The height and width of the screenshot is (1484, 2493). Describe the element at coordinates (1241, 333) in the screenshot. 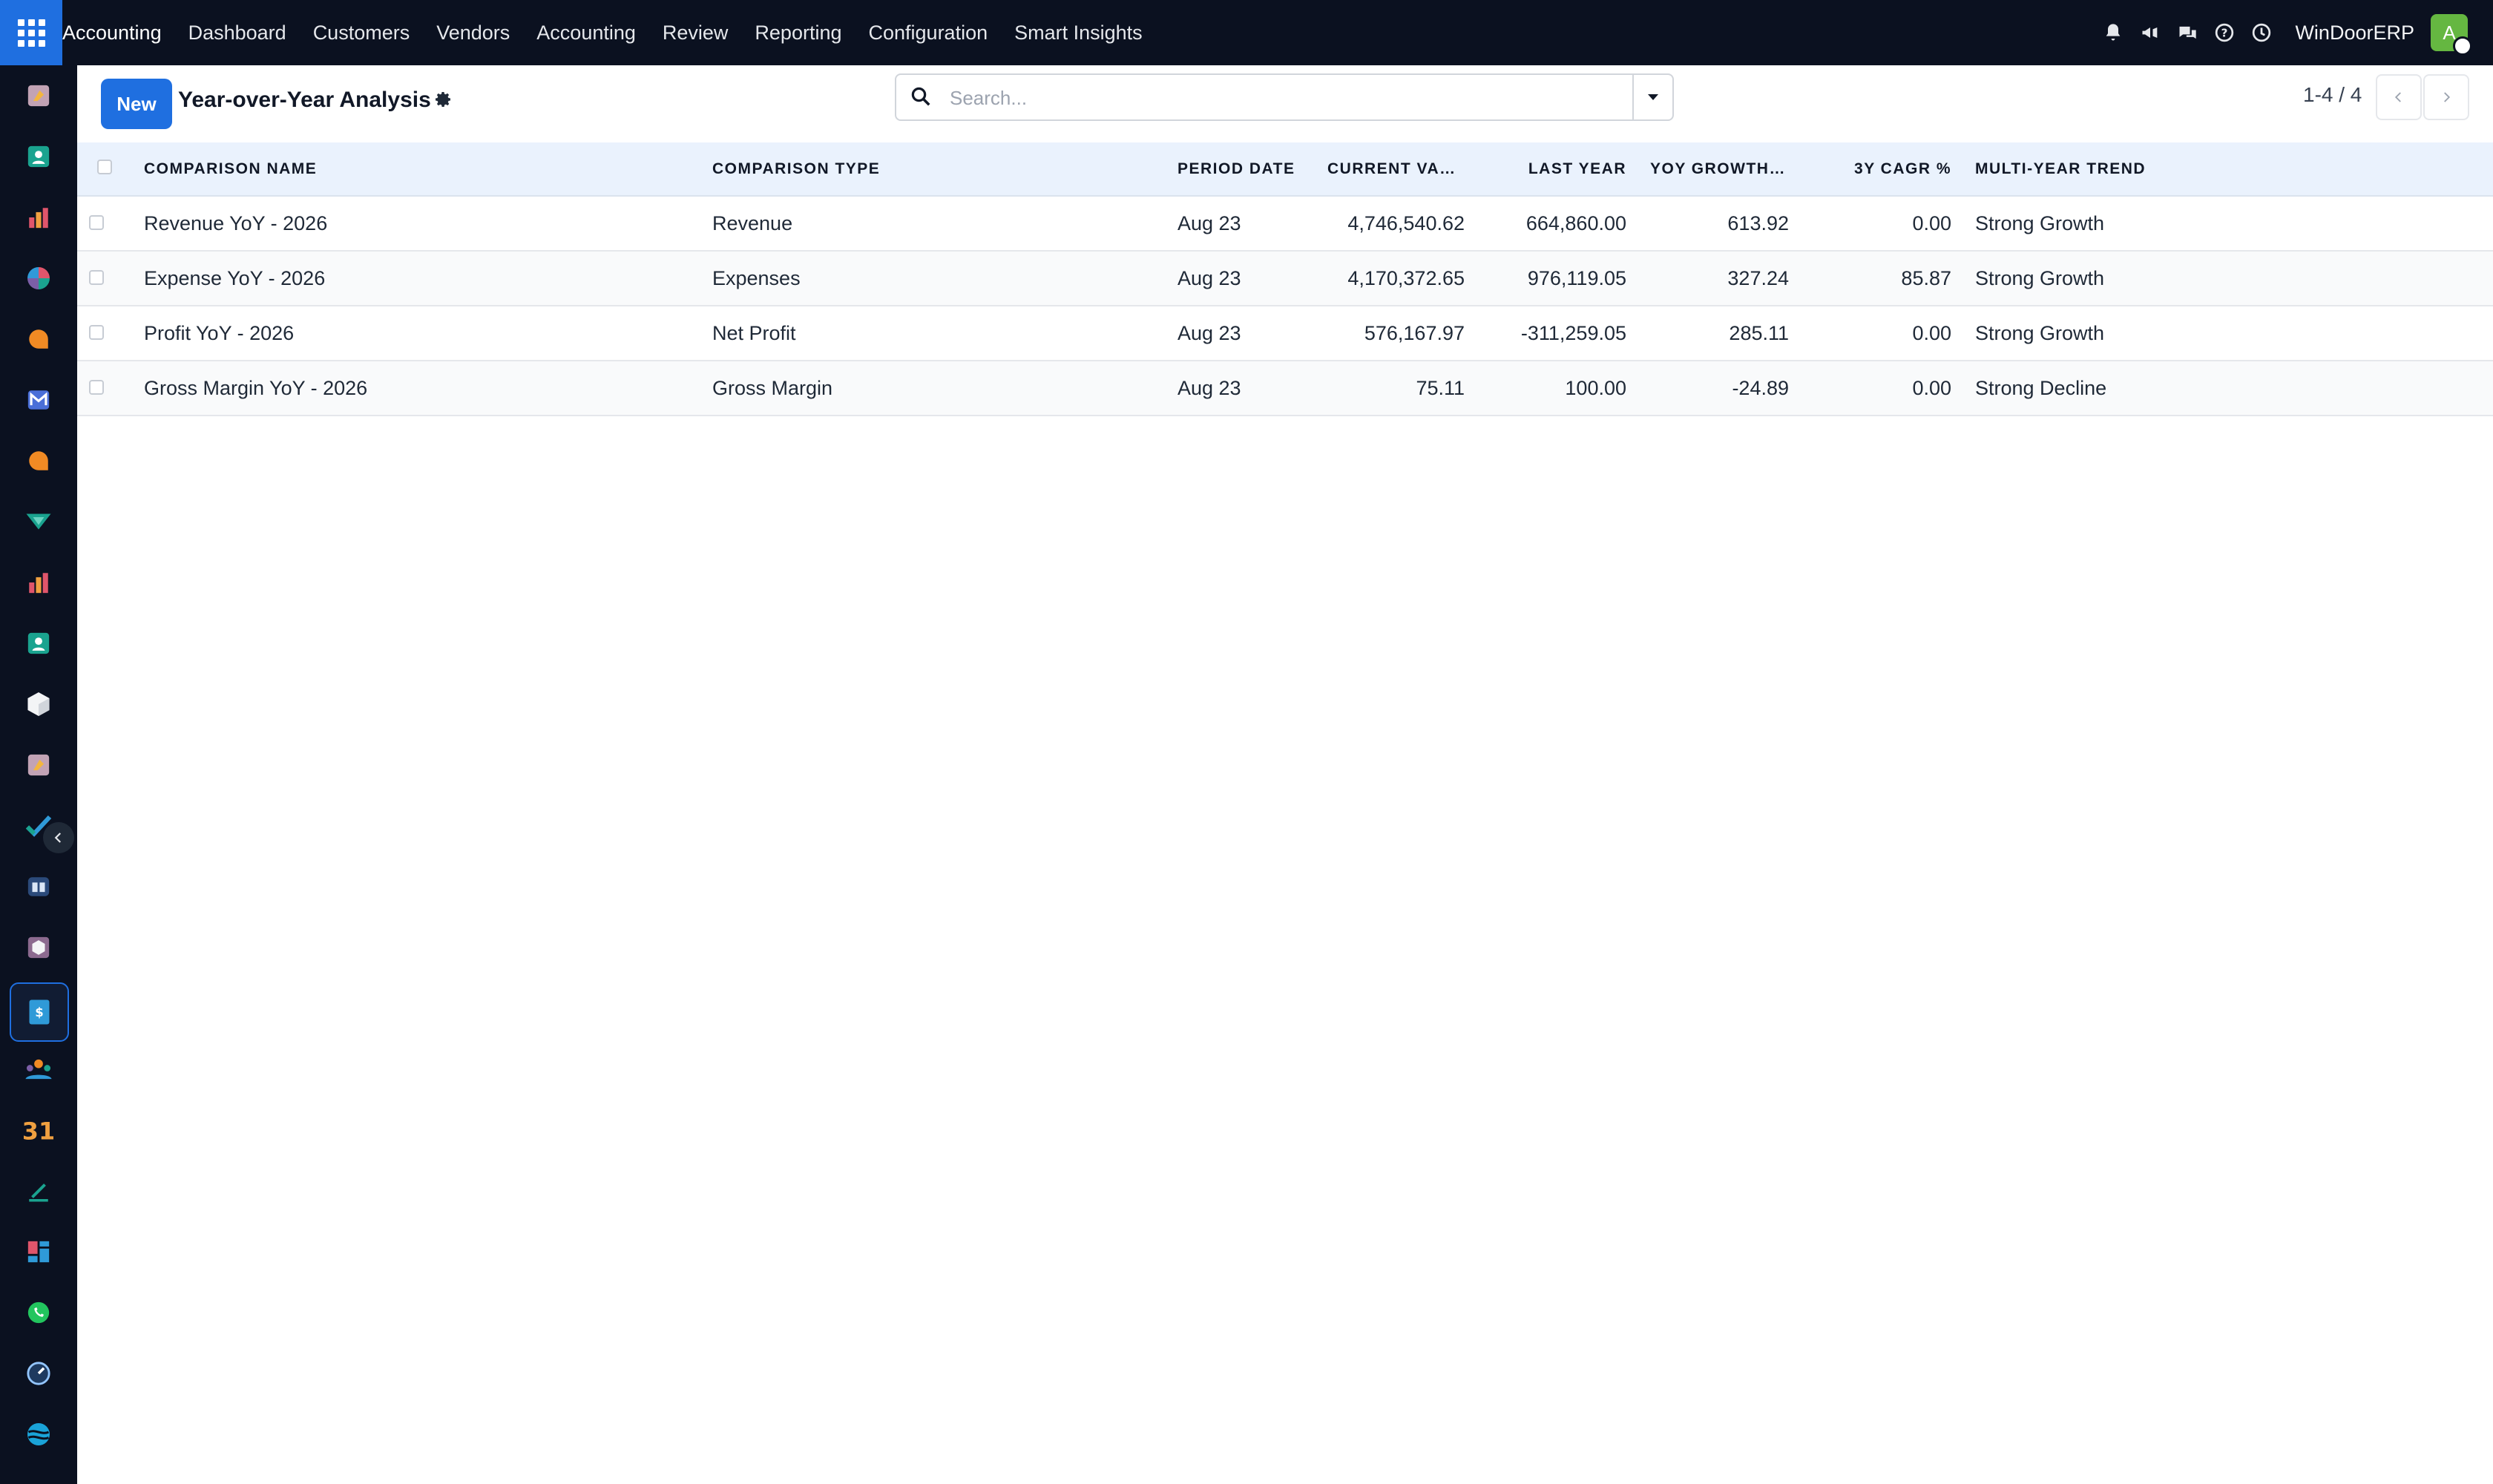

I see `cell-period: Aug 23` at that location.